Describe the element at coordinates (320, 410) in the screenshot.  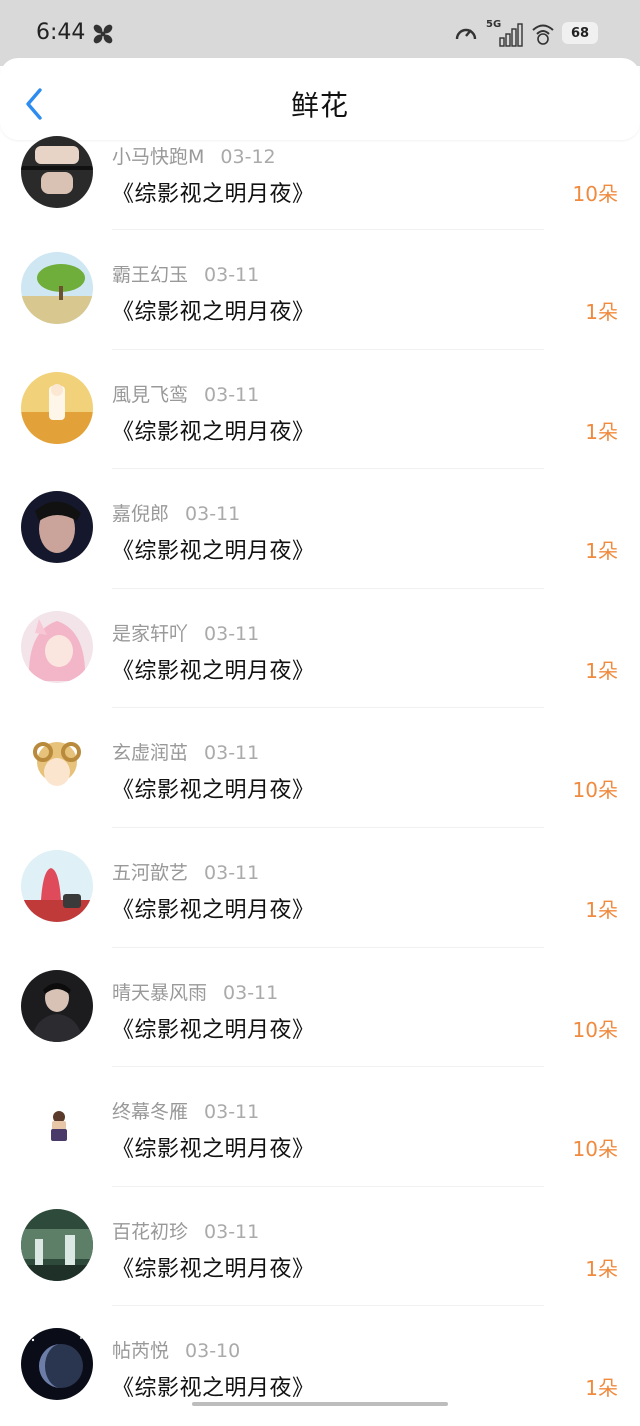
I see `list-item: 風見飞鸾 03-11 《综影视之明月夜》 1朵` at that location.